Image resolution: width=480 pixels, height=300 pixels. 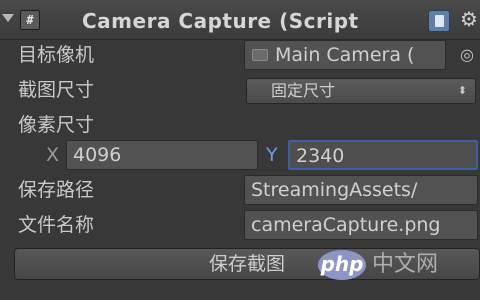 I want to click on foldout-arrow-icon, so click(x=8, y=18).